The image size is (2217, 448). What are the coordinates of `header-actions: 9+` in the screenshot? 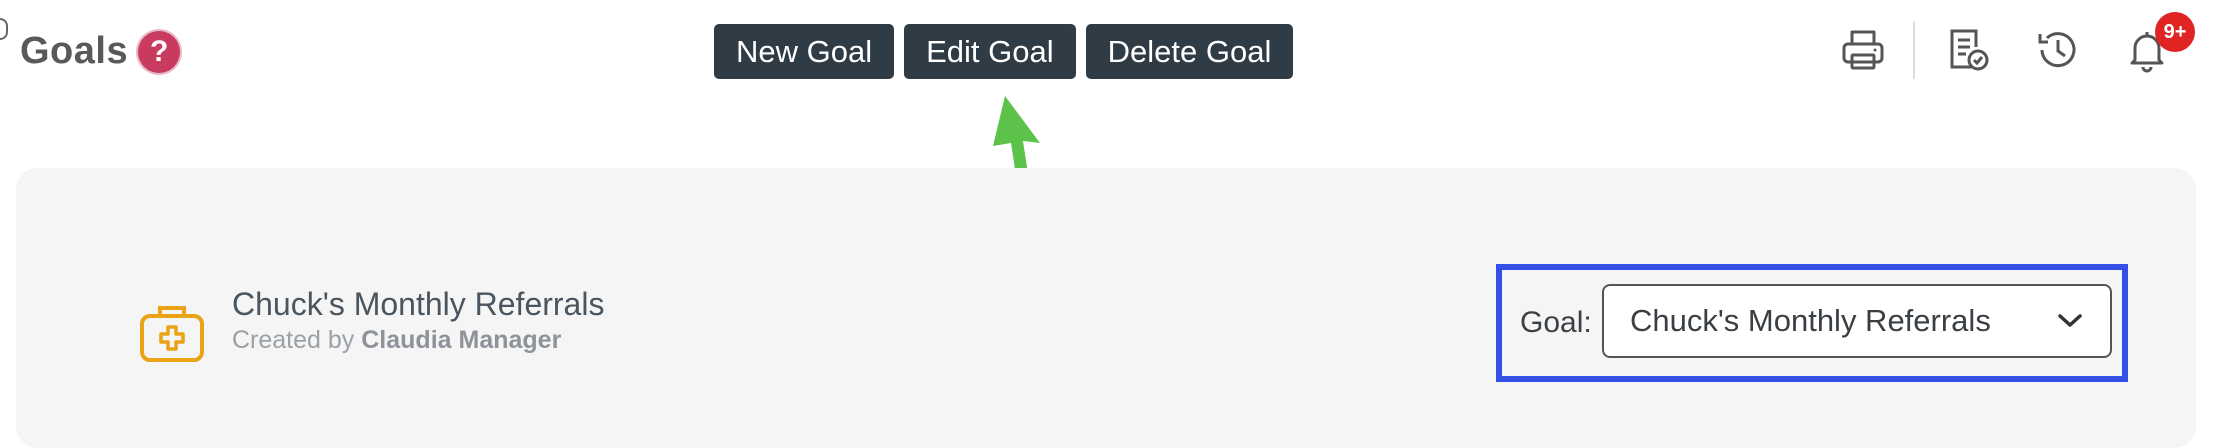 It's located at (2014, 46).